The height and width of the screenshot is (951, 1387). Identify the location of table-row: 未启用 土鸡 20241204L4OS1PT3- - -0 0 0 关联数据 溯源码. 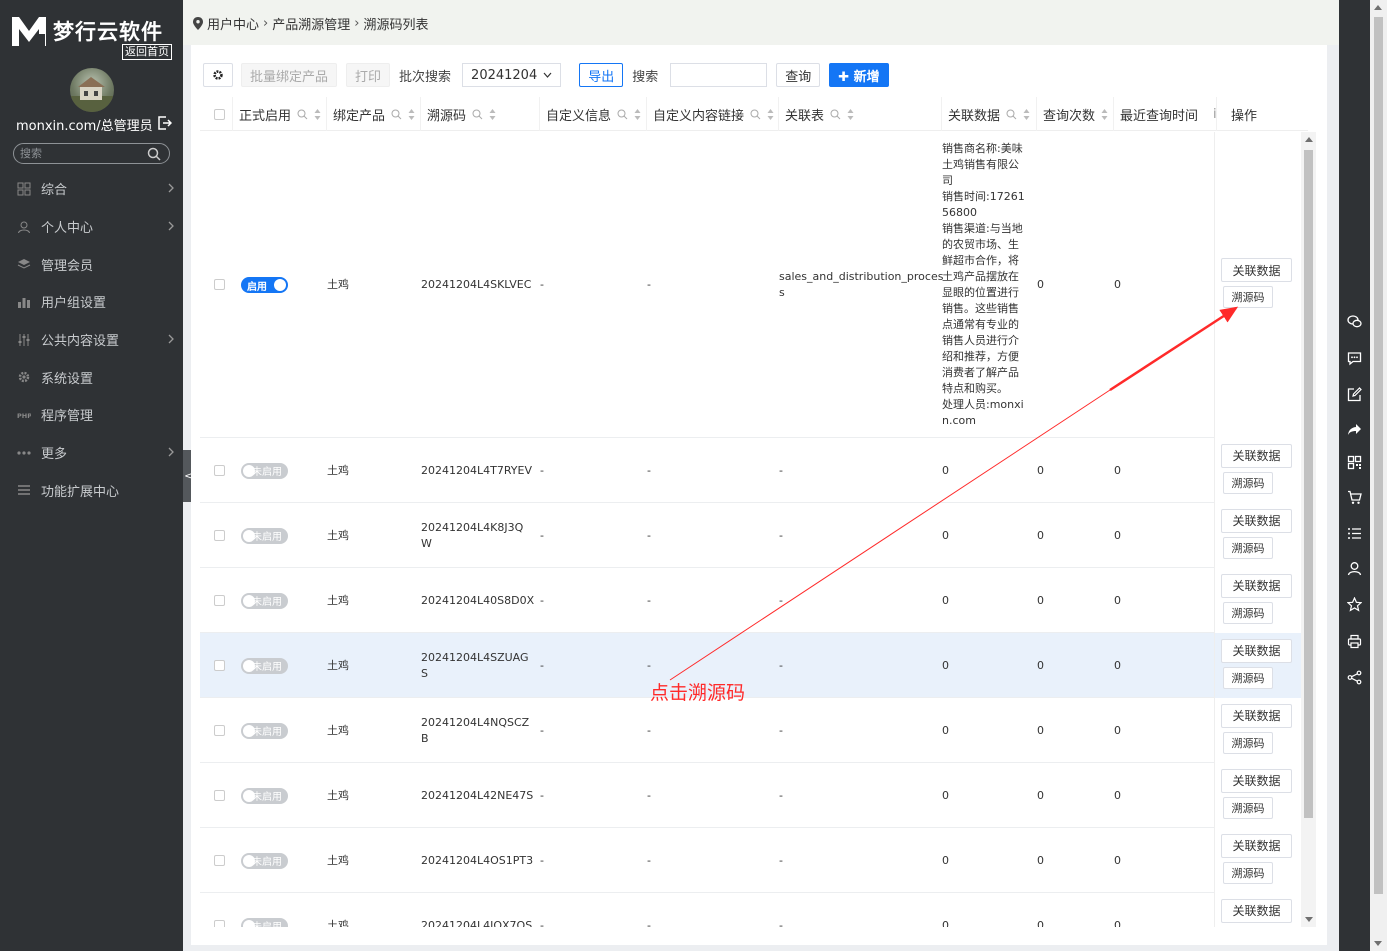
(751, 860).